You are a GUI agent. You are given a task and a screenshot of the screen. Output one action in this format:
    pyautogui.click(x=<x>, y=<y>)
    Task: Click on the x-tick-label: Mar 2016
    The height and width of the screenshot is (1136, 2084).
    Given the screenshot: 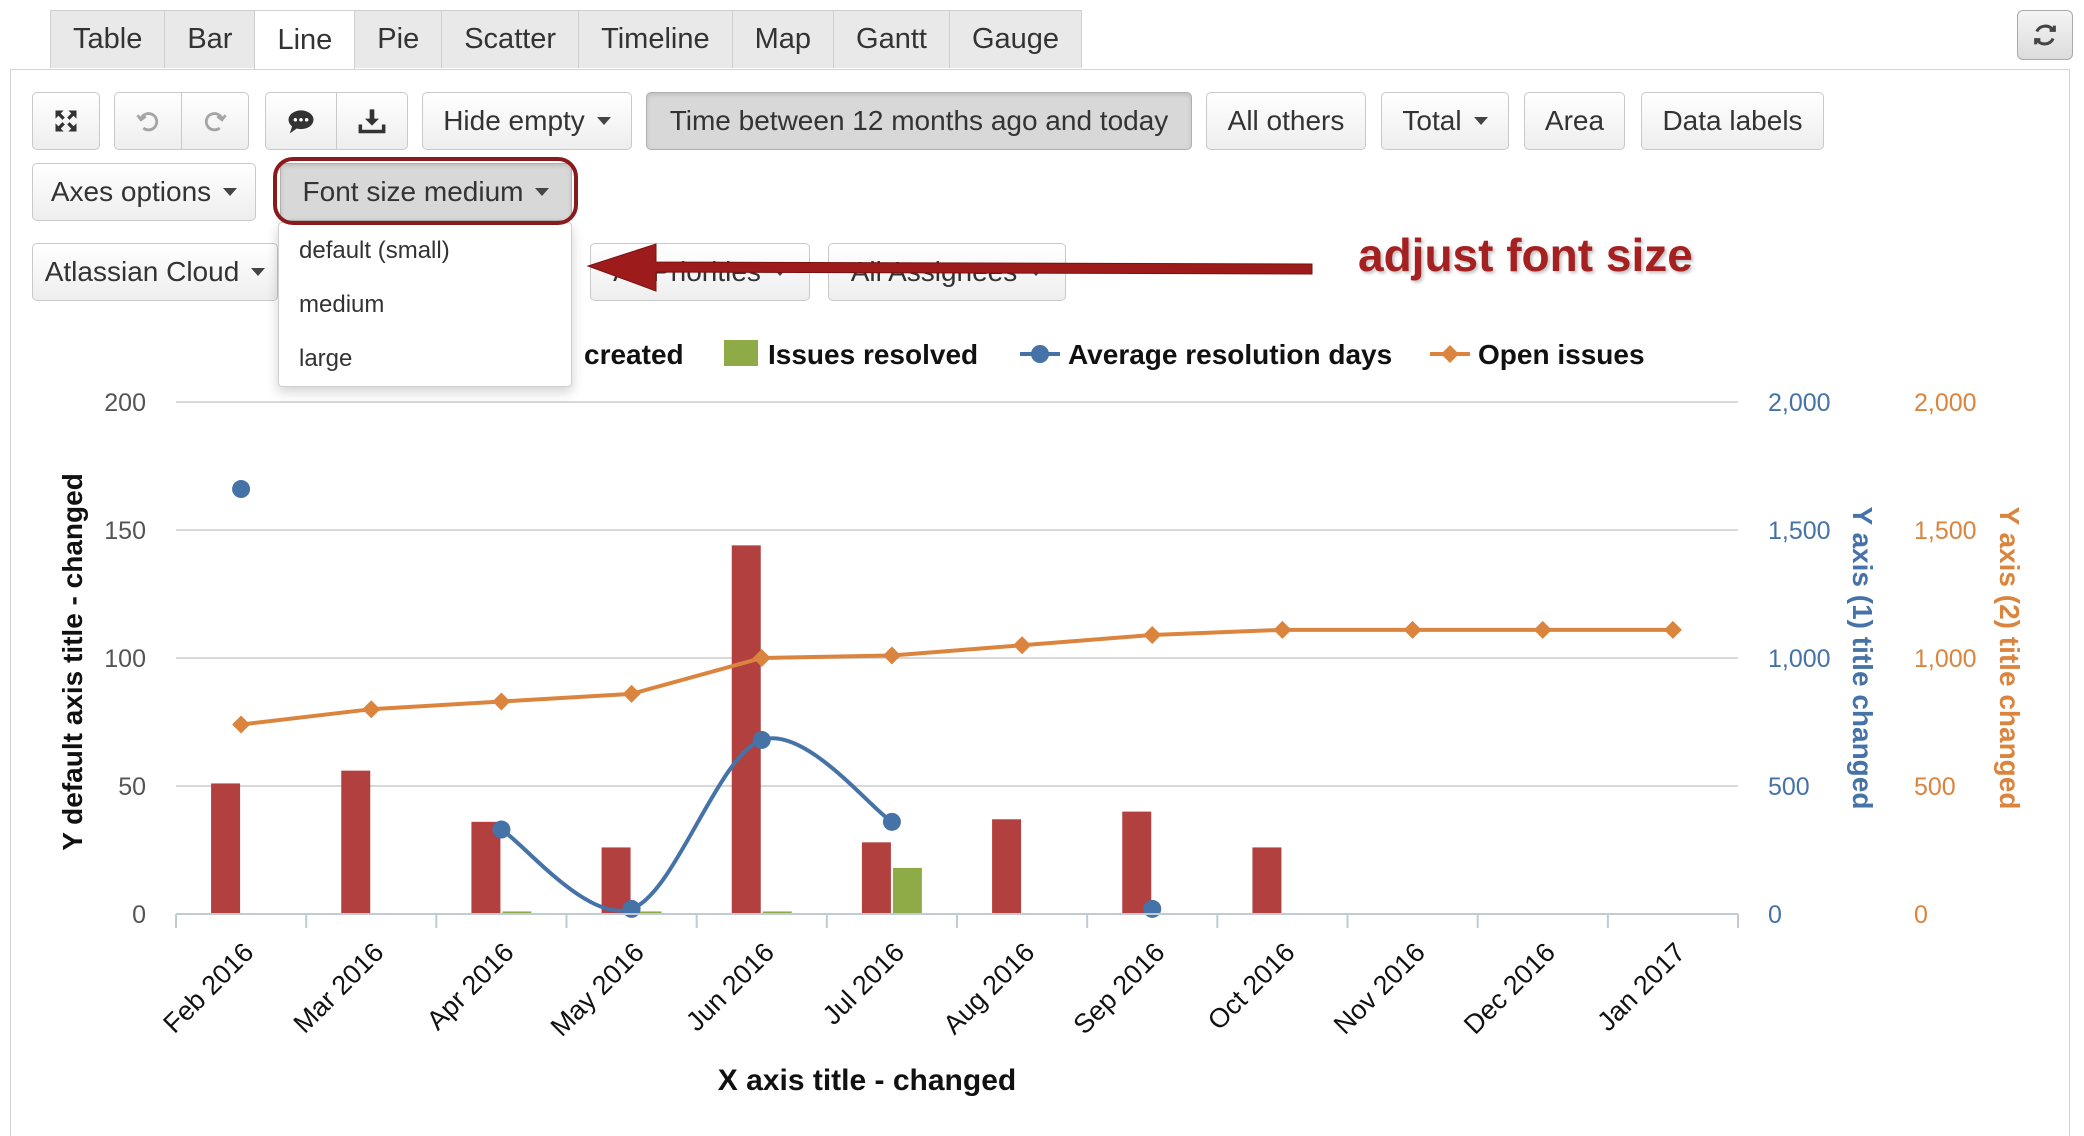 What is the action you would take?
    pyautogui.click(x=339, y=988)
    